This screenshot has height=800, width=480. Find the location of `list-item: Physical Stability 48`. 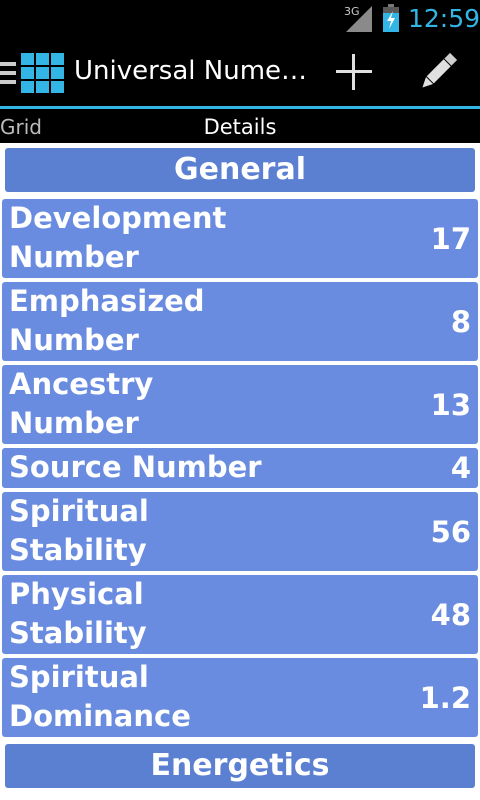

list-item: Physical Stability 48 is located at coordinates (240, 614).